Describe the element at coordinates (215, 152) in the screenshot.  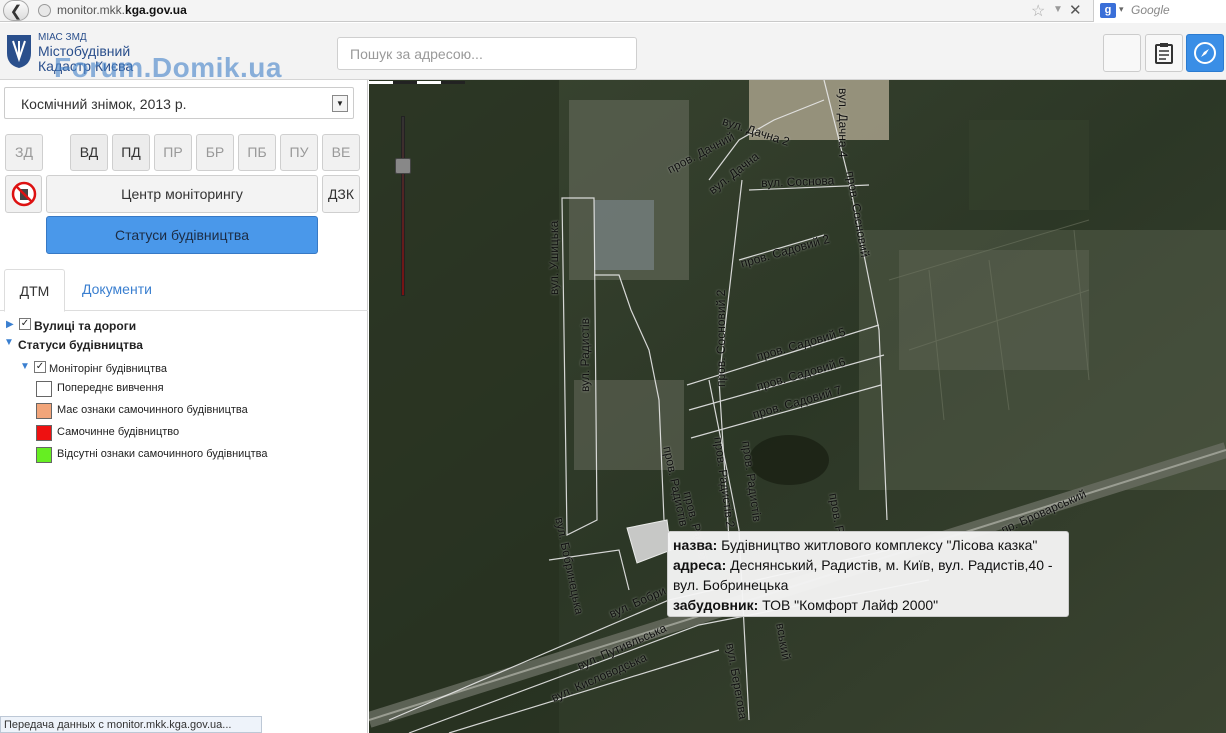
I see `filter-button-br: БР` at that location.